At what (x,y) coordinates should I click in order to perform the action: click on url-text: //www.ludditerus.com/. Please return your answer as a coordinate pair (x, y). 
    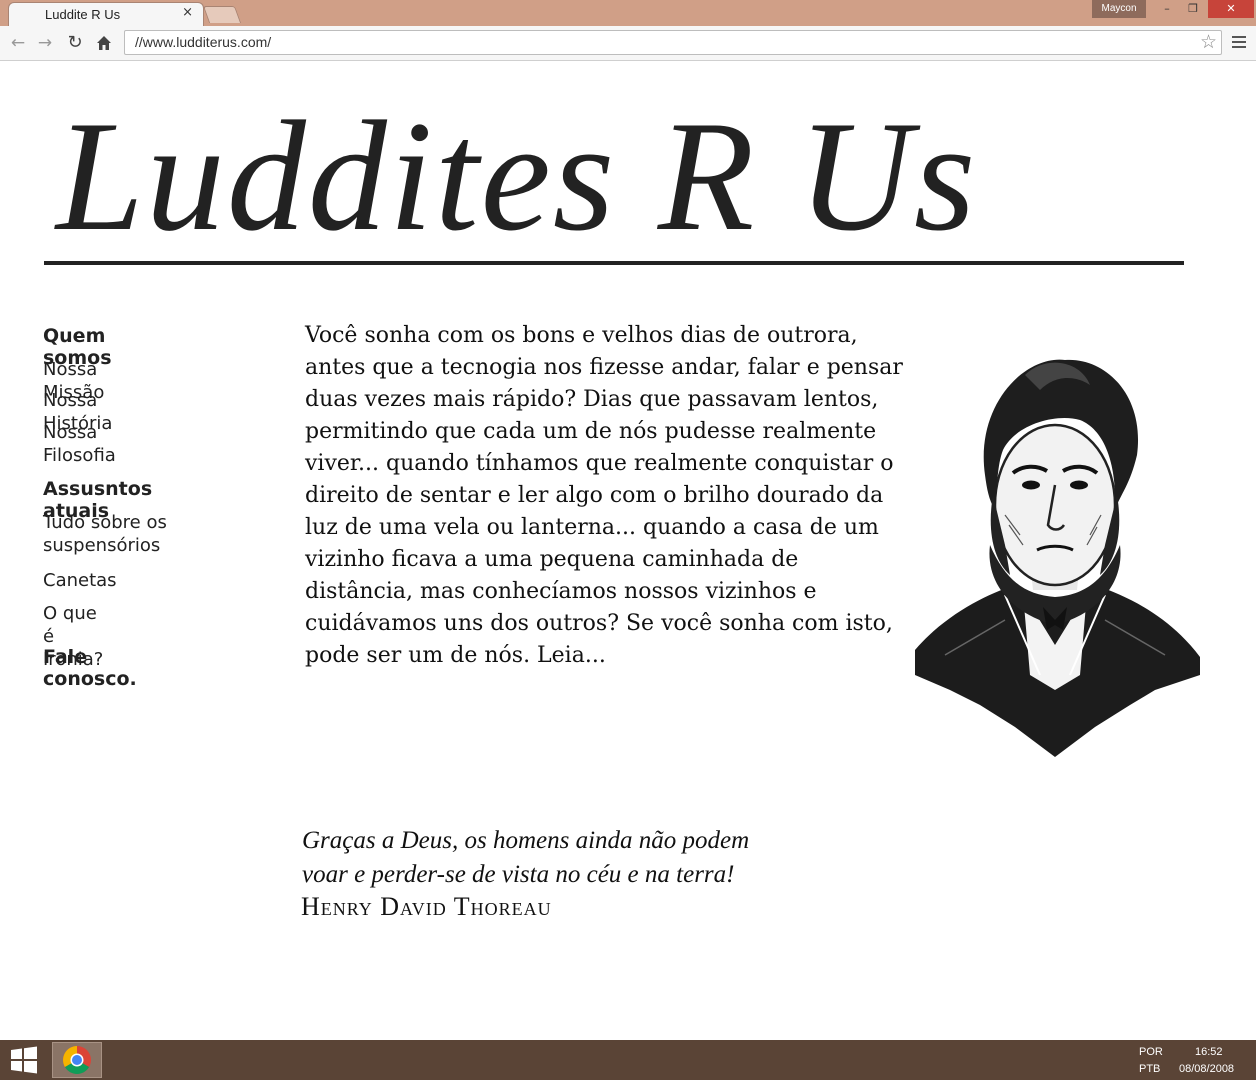
    Looking at the image, I should click on (203, 42).